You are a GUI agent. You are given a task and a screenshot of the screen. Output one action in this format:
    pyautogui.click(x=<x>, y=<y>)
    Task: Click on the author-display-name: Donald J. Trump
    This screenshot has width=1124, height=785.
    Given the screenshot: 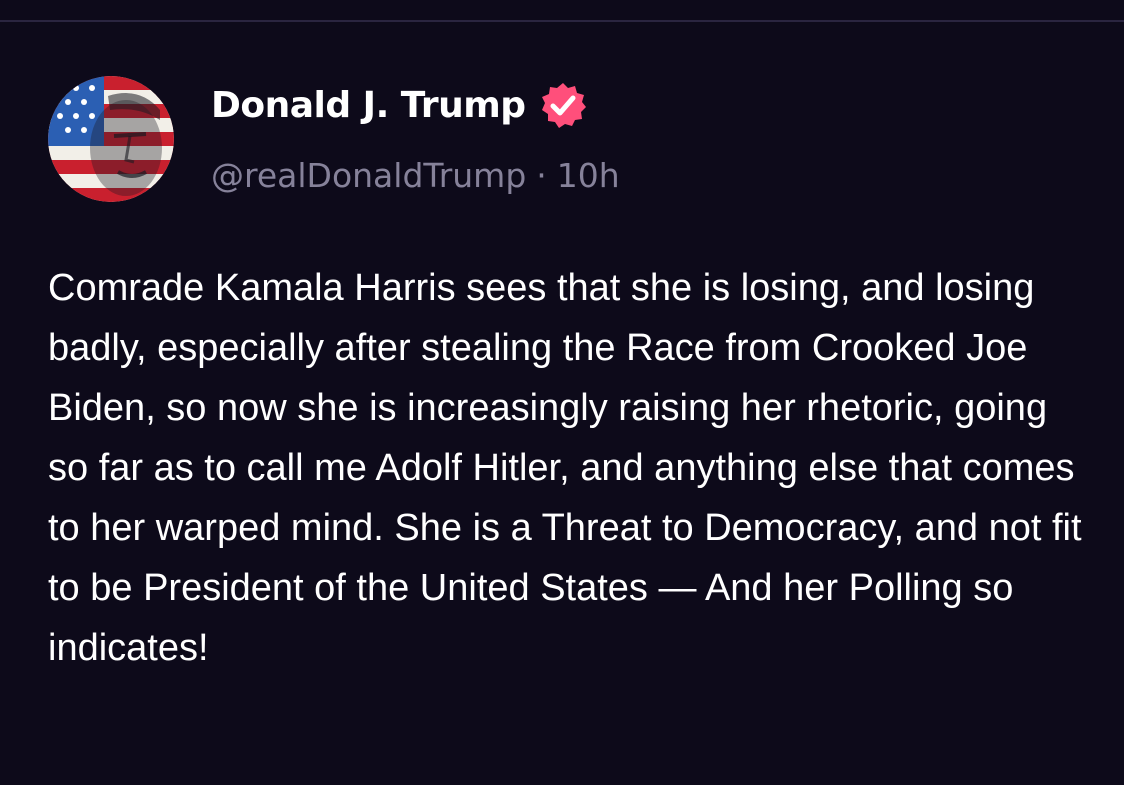 What is the action you would take?
    pyautogui.click(x=368, y=105)
    